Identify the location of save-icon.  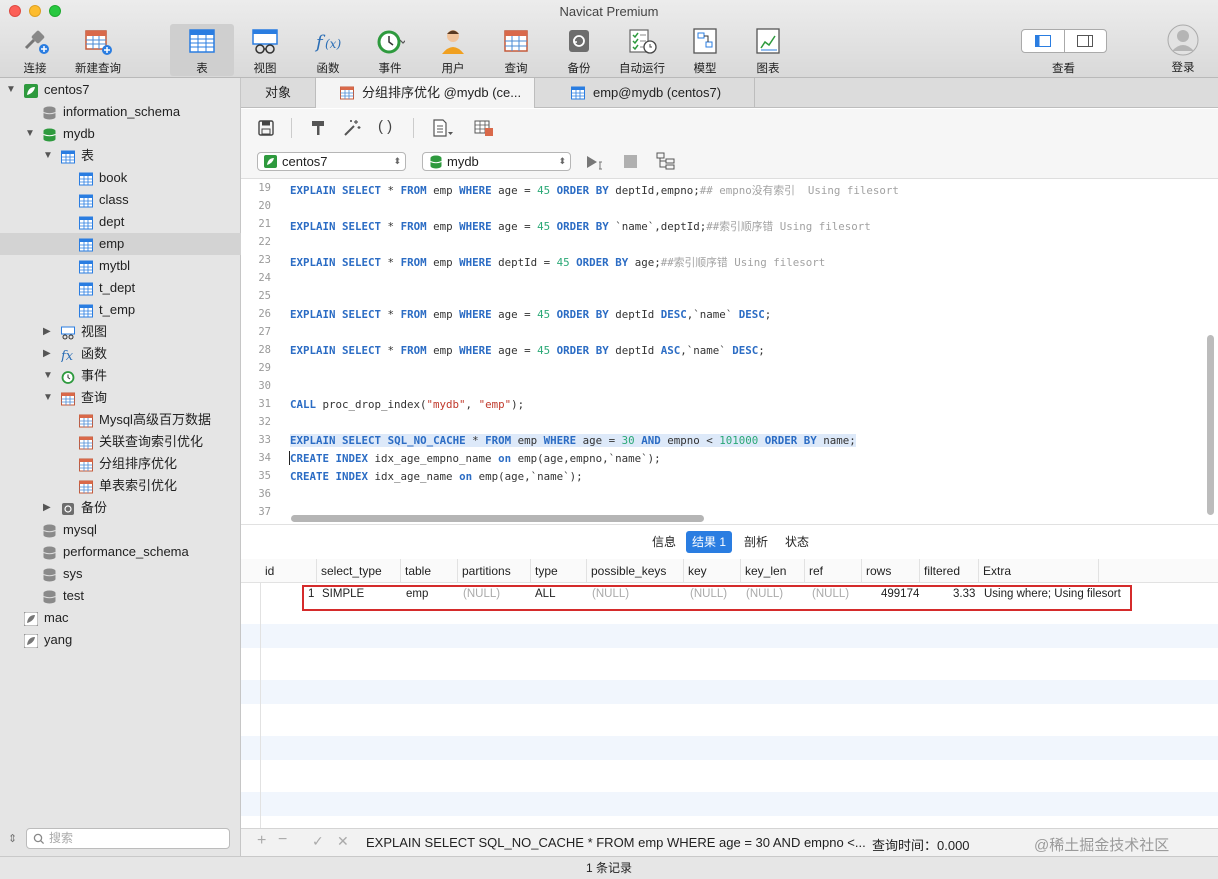
(266, 128).